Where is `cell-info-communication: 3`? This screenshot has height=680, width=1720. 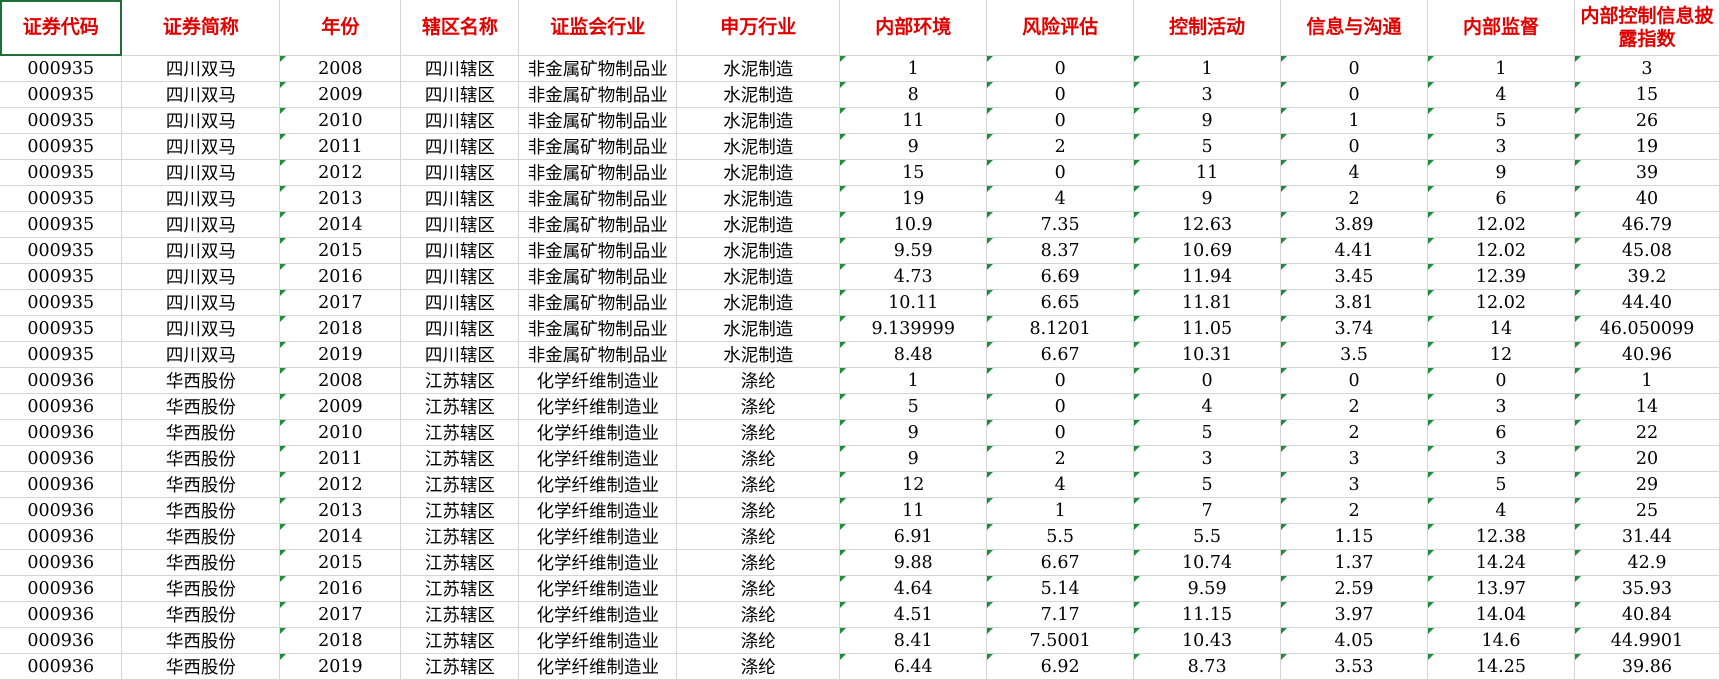
cell-info-communication: 3 is located at coordinates (1354, 484).